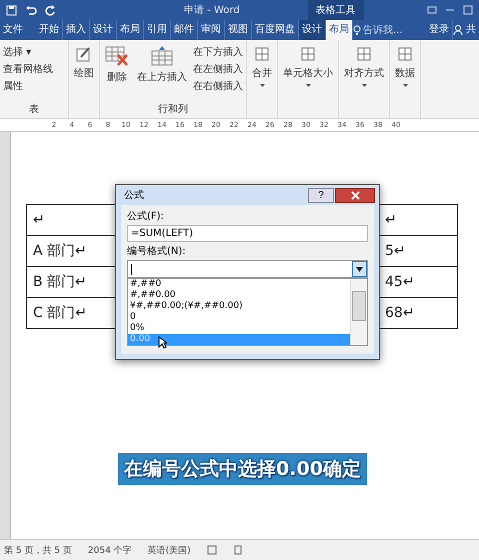 The width and height of the screenshot is (479, 560). What do you see at coordinates (146, 216) in the screenshot?
I see `formula-label: 公式(F):` at bounding box center [146, 216].